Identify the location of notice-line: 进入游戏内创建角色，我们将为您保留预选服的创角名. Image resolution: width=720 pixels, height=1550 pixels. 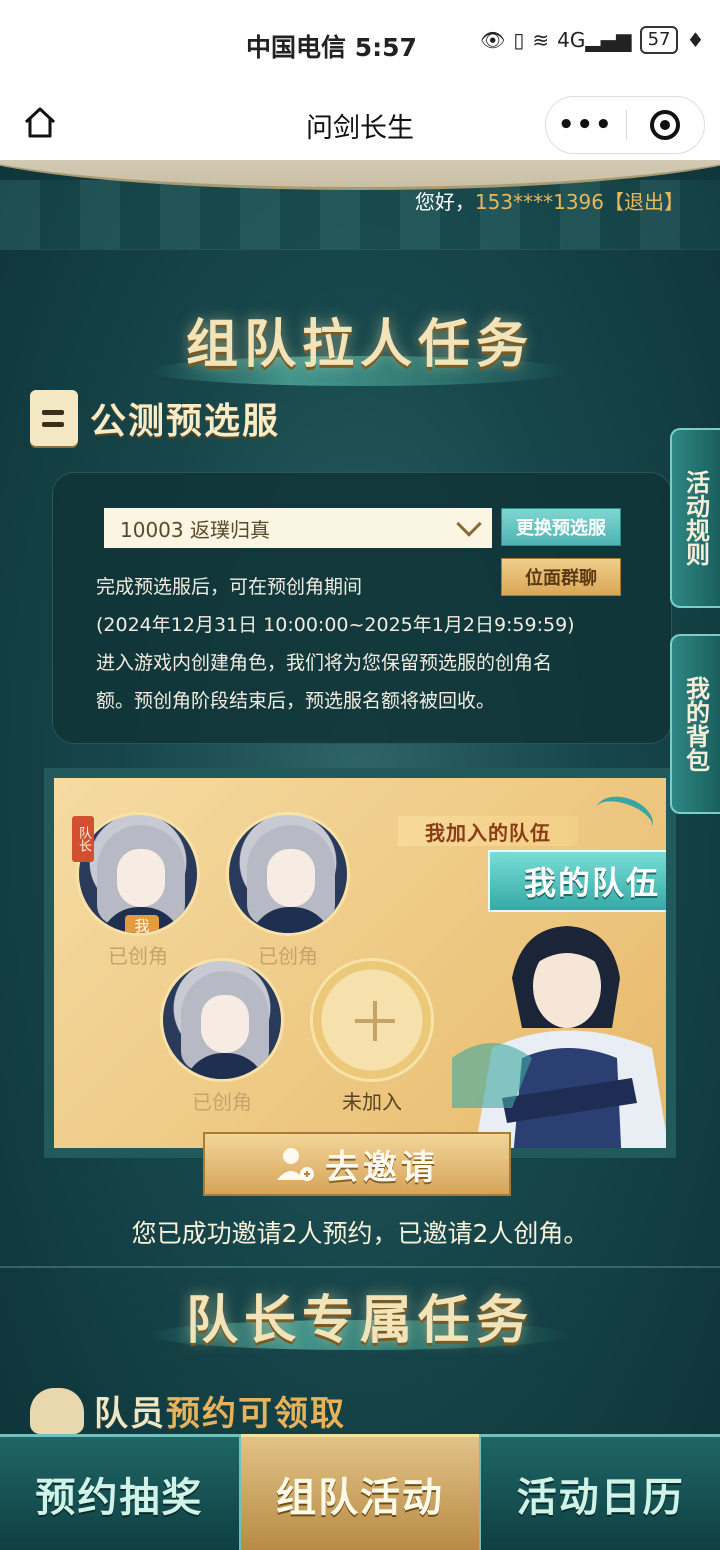
(324, 663).